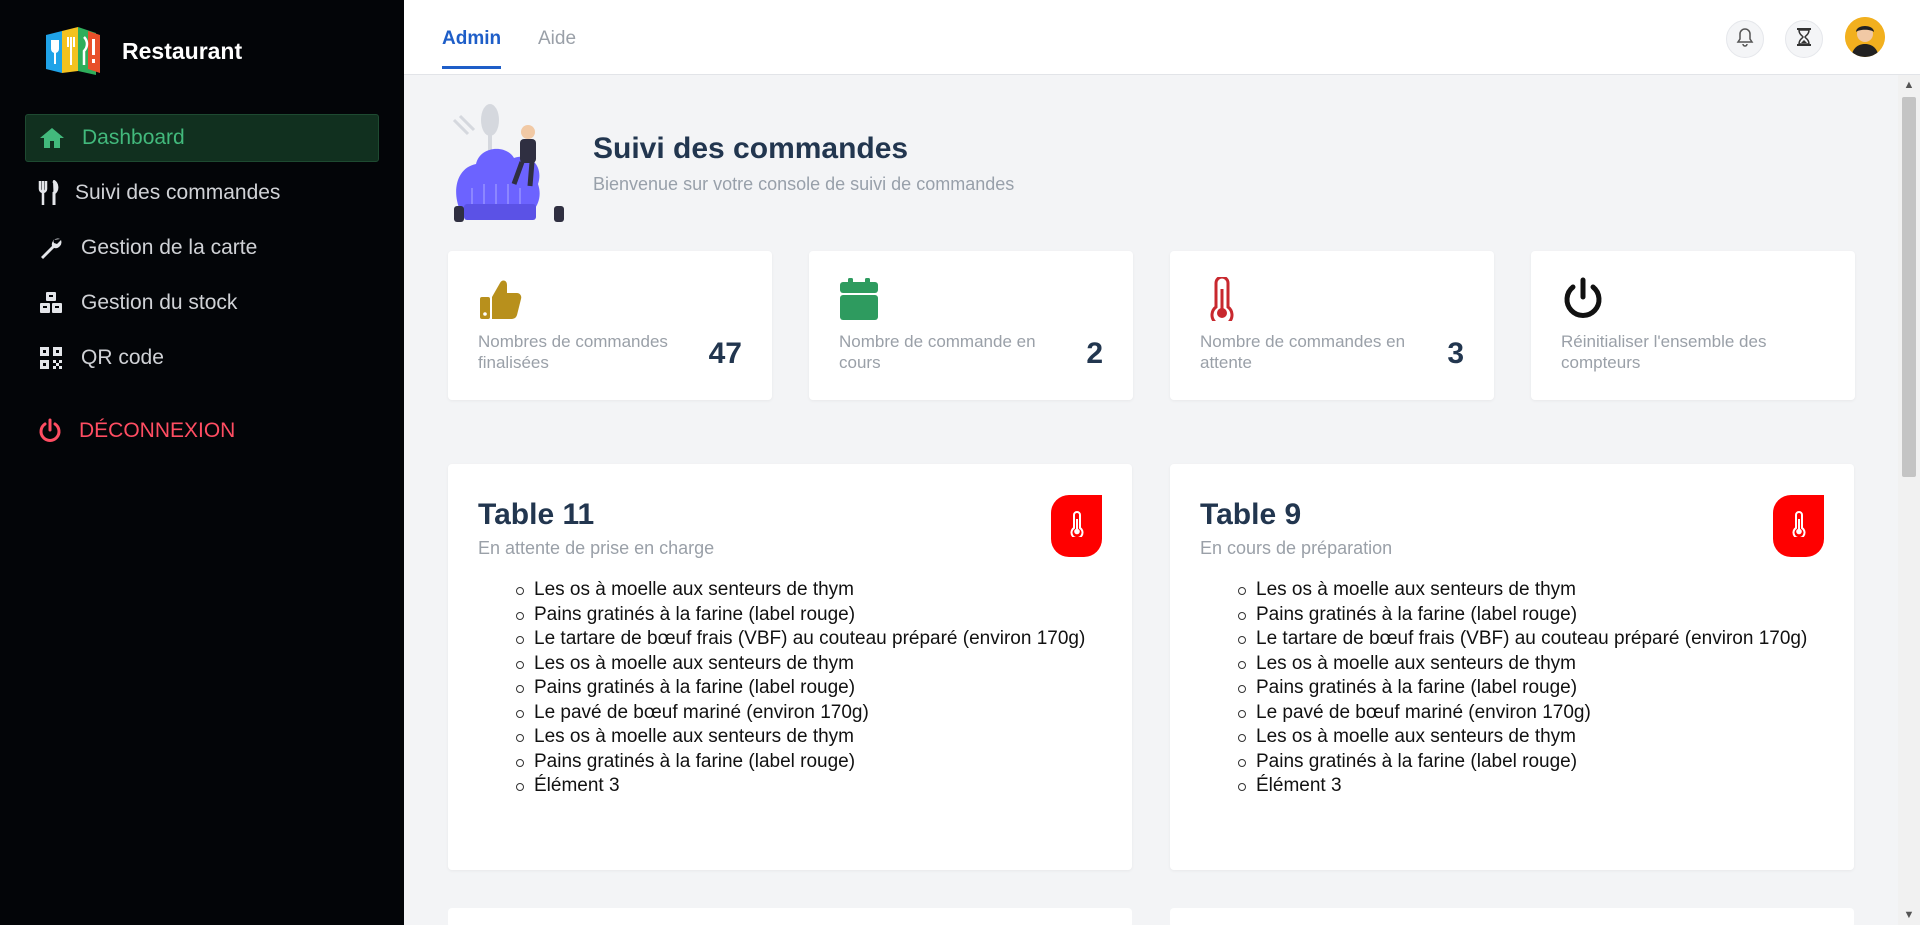 This screenshot has width=1920, height=925. I want to click on sidebar-item-label: QR code, so click(122, 357).